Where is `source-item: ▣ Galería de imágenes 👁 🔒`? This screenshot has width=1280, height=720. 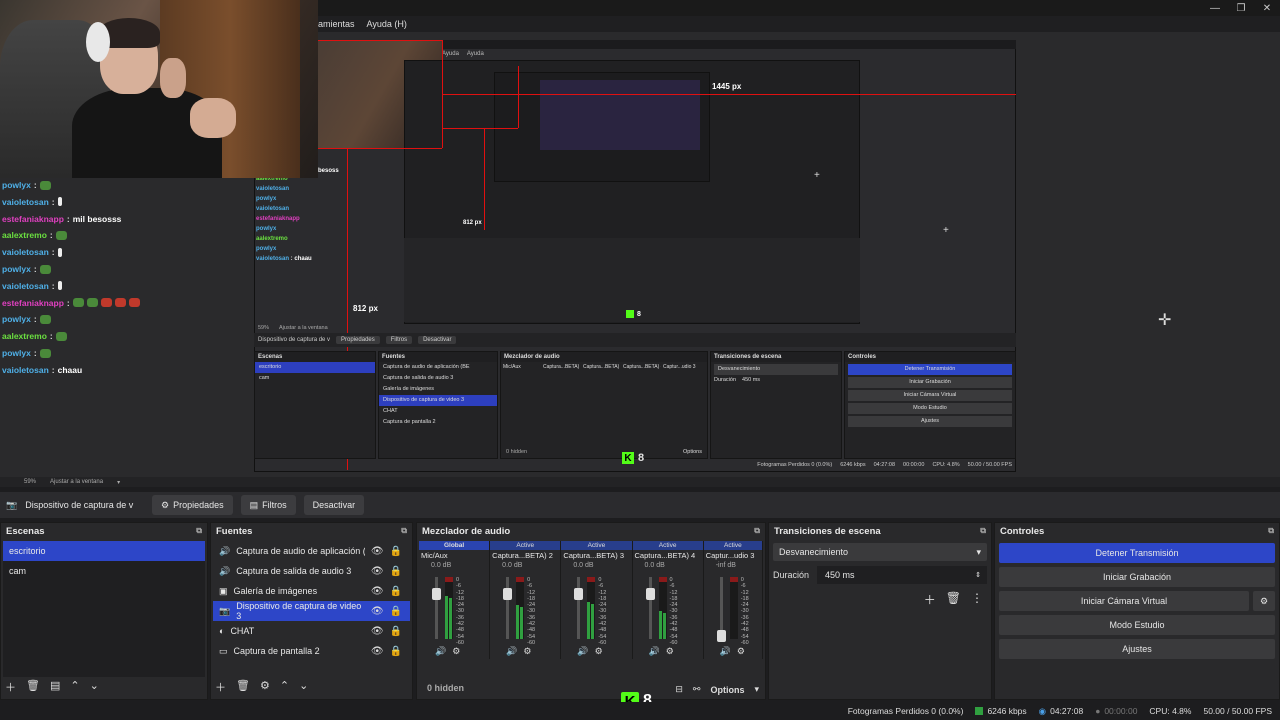
source-item: ▣ Galería de imágenes 👁 🔒 is located at coordinates (311, 591).